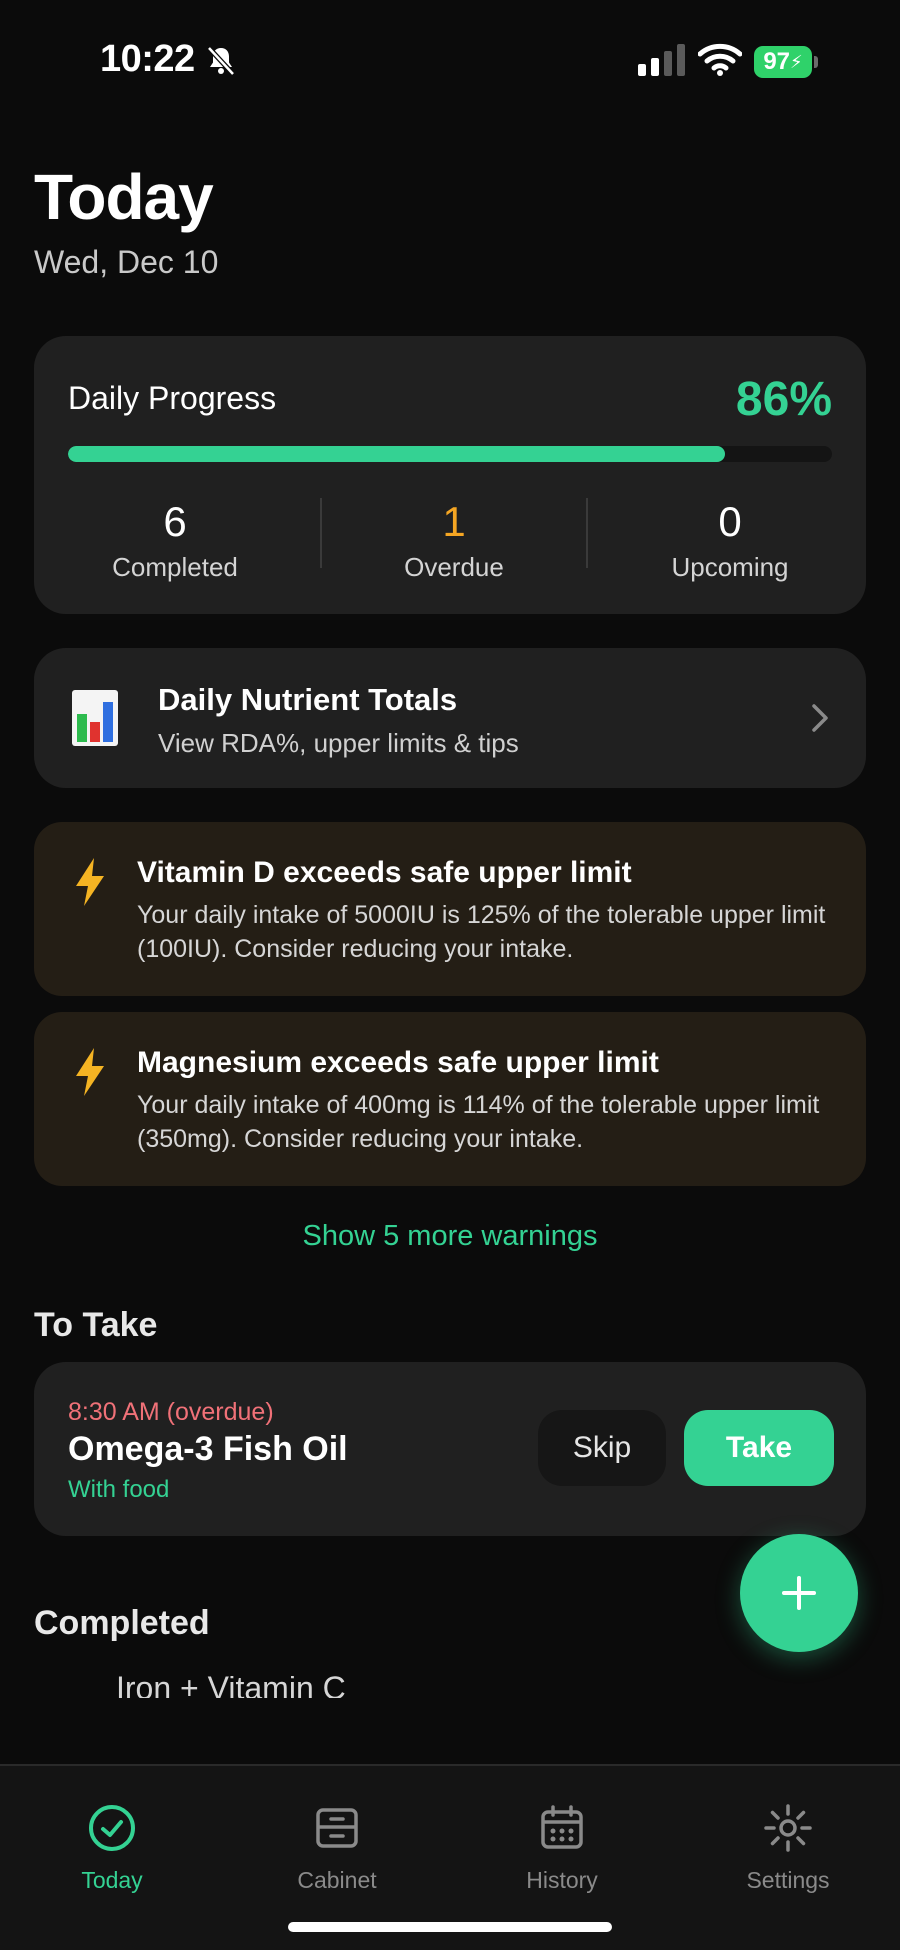 The height and width of the screenshot is (1950, 900). Describe the element at coordinates (783, 399) in the screenshot. I see `progress-percent: 86%` at that location.